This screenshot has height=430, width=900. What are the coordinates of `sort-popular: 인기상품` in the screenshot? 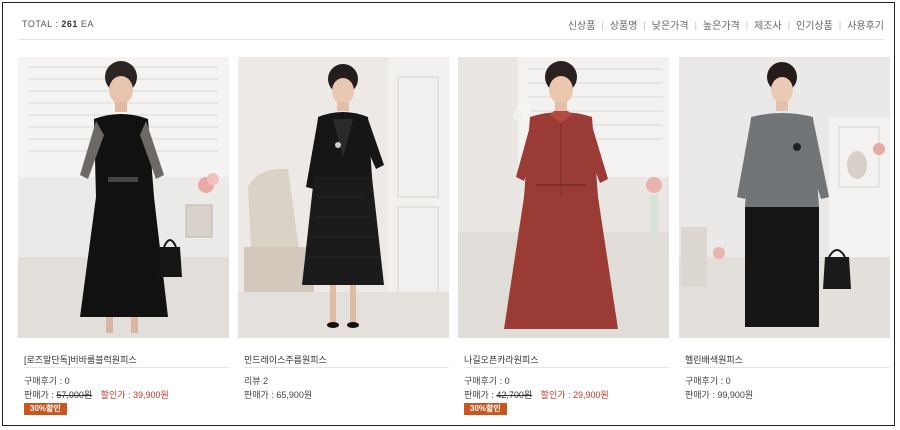 It's located at (814, 24).